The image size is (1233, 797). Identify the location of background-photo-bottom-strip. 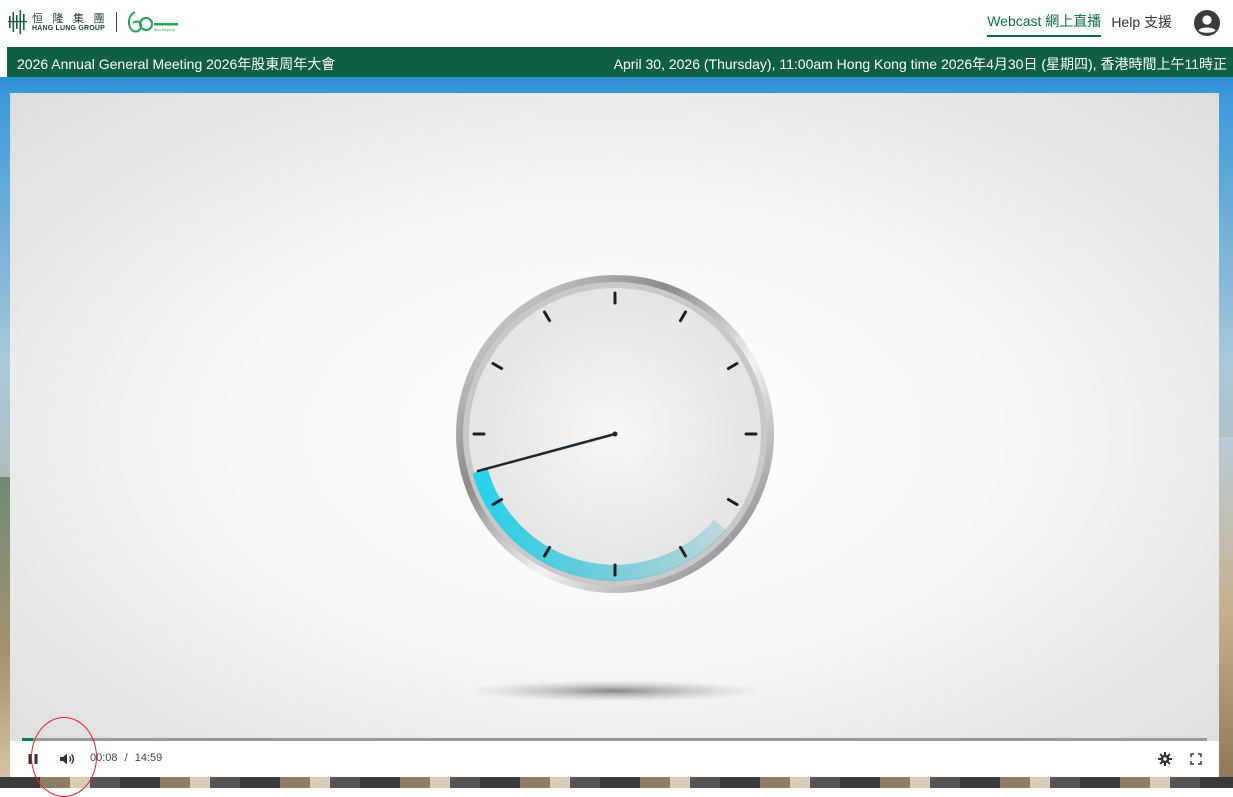
(616, 782).